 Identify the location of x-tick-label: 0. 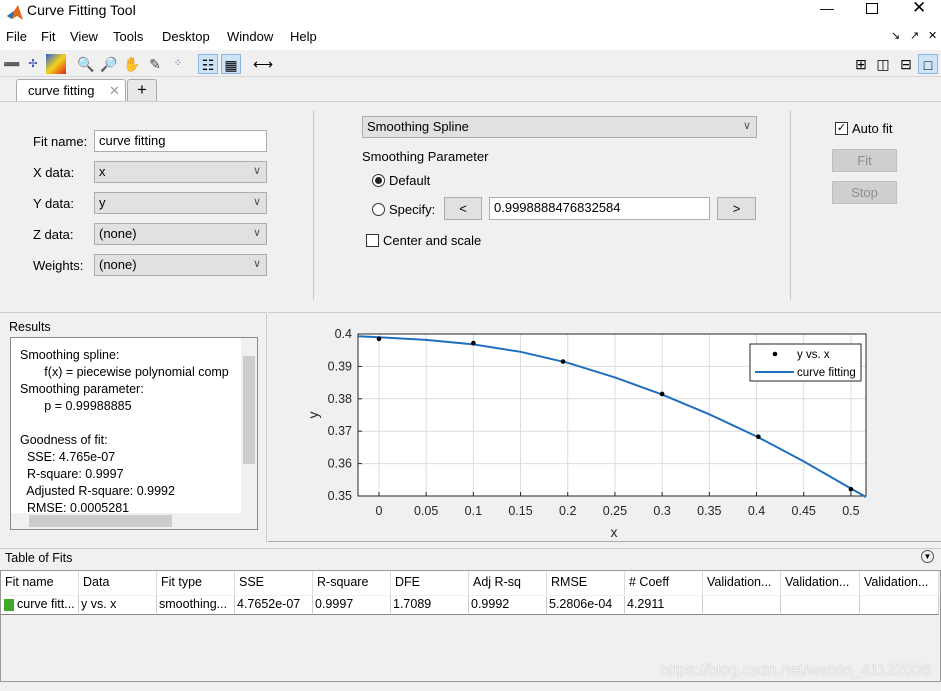
(378, 511).